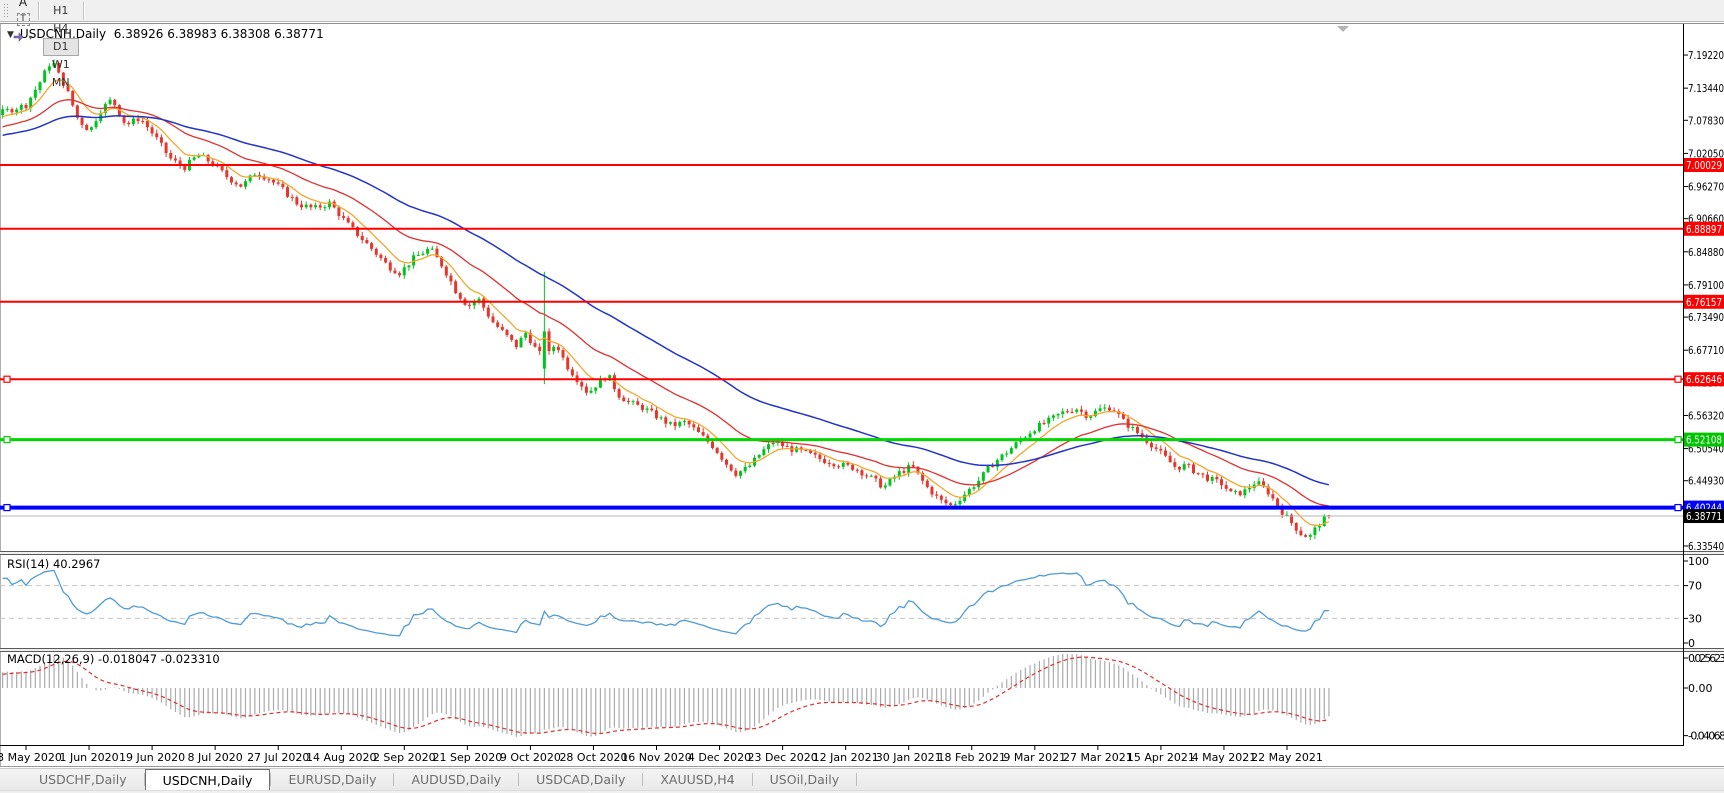 The image size is (1724, 793). I want to click on svg-text: 7.07830, so click(1706, 120).